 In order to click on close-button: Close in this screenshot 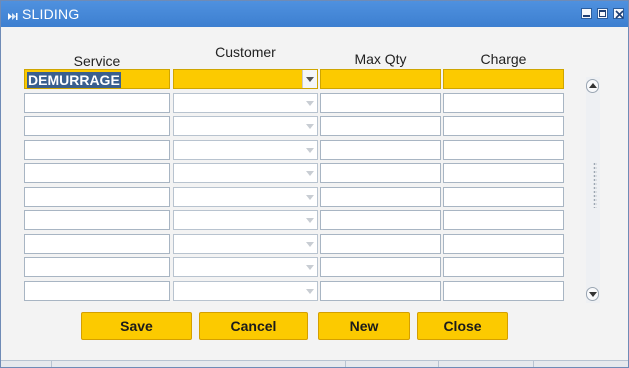, I will do `click(462, 326)`.